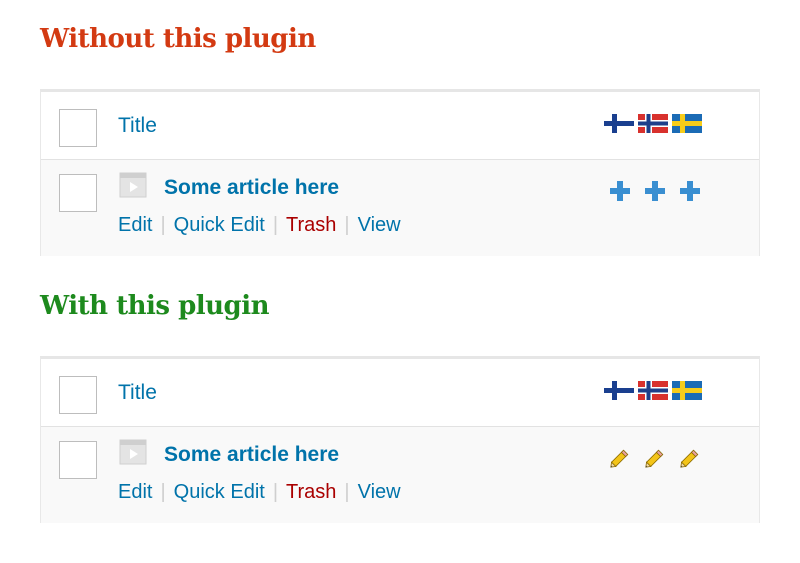 The width and height of the screenshot is (800, 563). Describe the element at coordinates (154, 306) in the screenshot. I see `section-heading-with-plugin: With this plugin` at that location.